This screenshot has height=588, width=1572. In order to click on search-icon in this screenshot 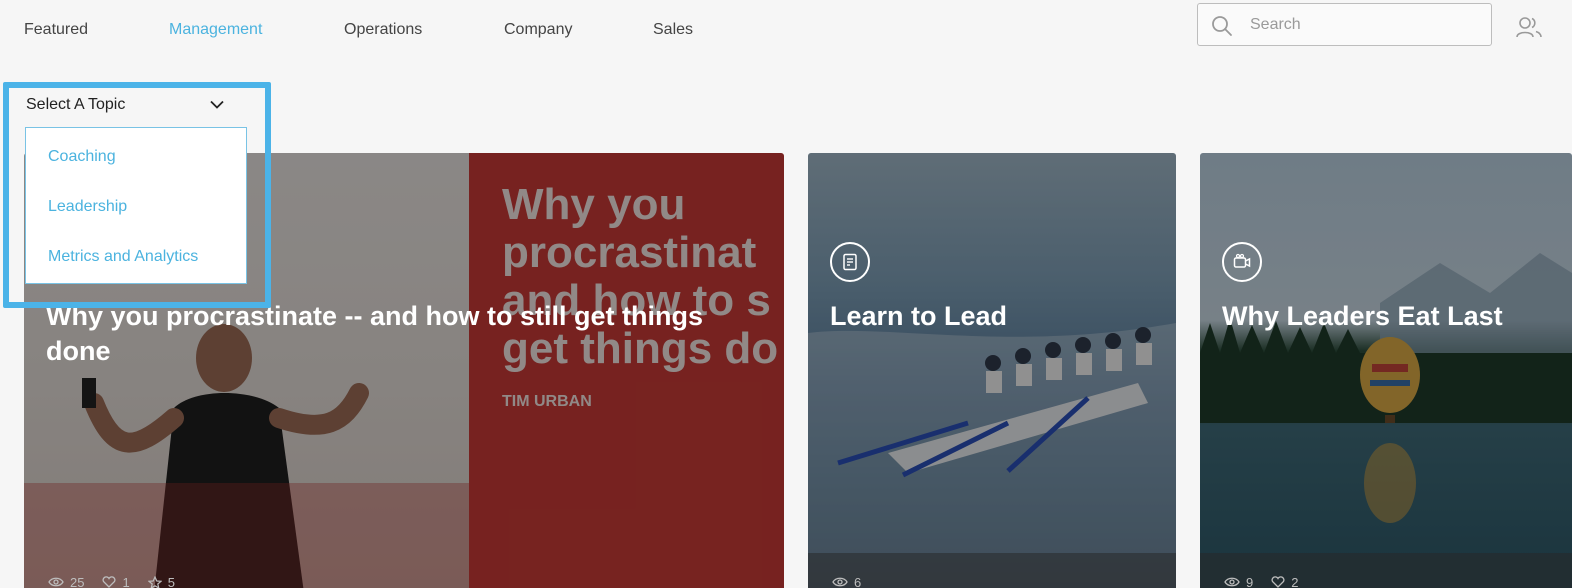, I will do `click(1222, 26)`.